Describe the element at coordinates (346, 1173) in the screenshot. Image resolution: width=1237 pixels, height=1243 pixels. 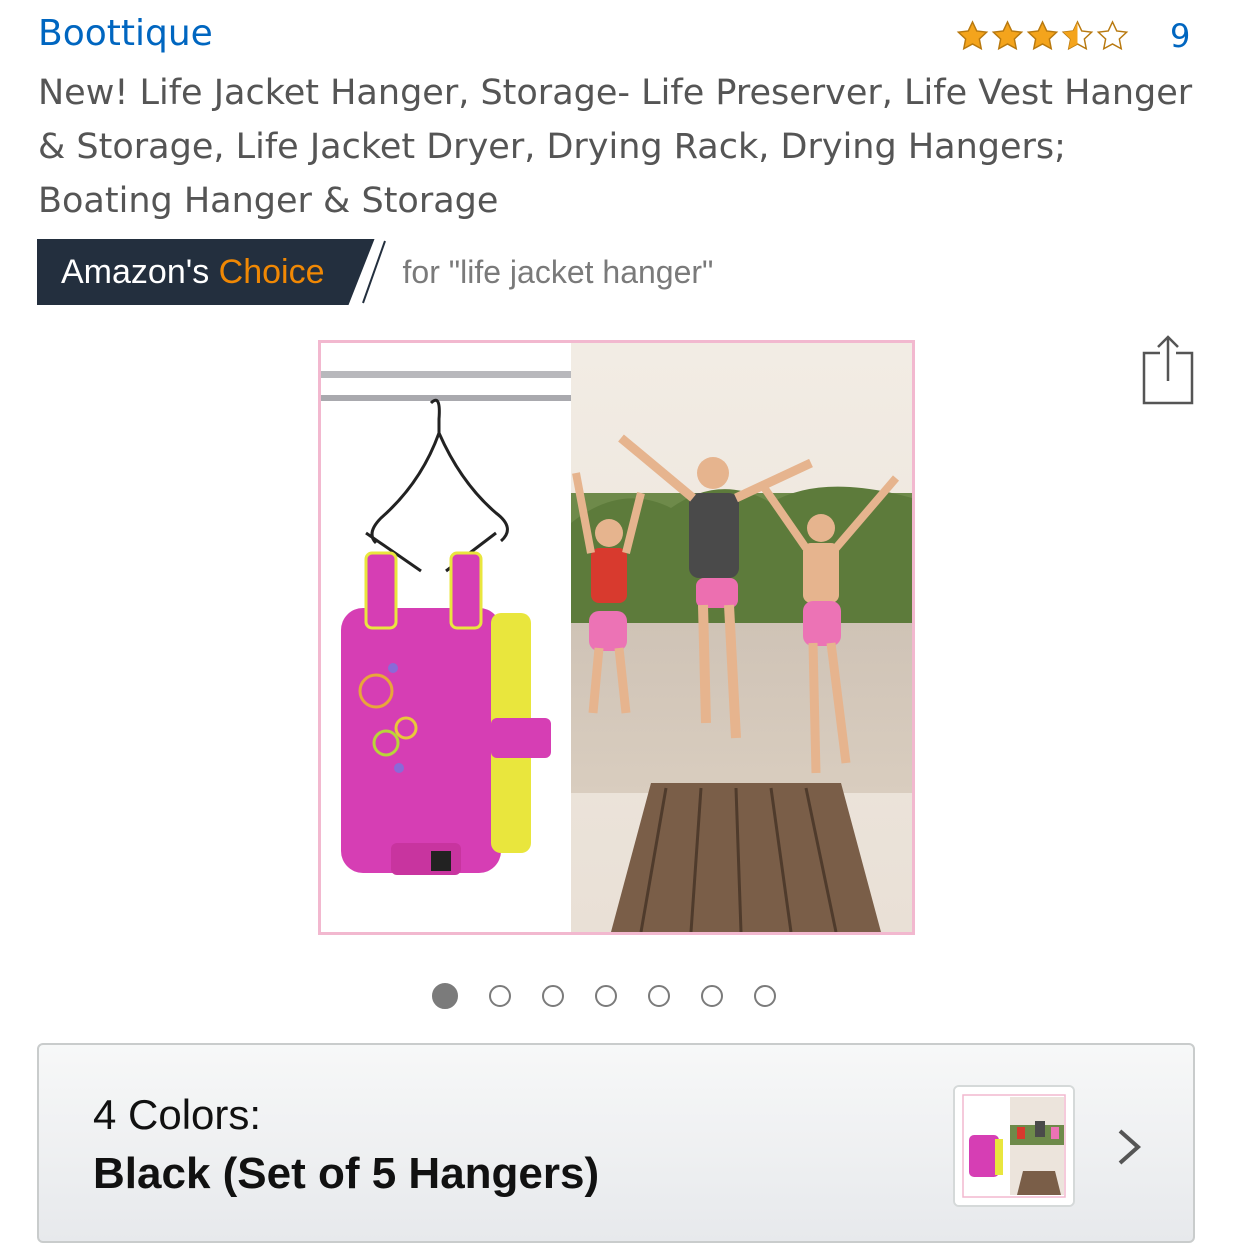
I see `variation-selected-value: Black (Set of 5 Hangers)` at that location.